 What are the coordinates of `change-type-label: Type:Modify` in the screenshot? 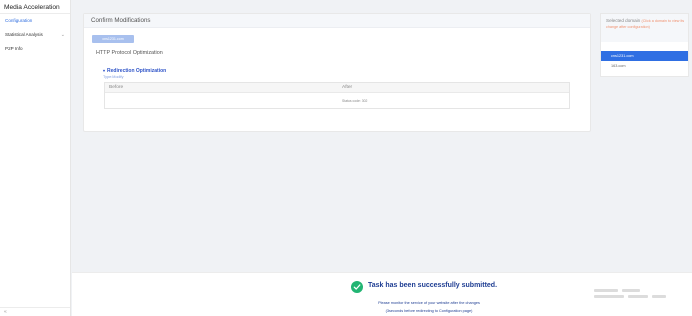 It's located at (113, 77).